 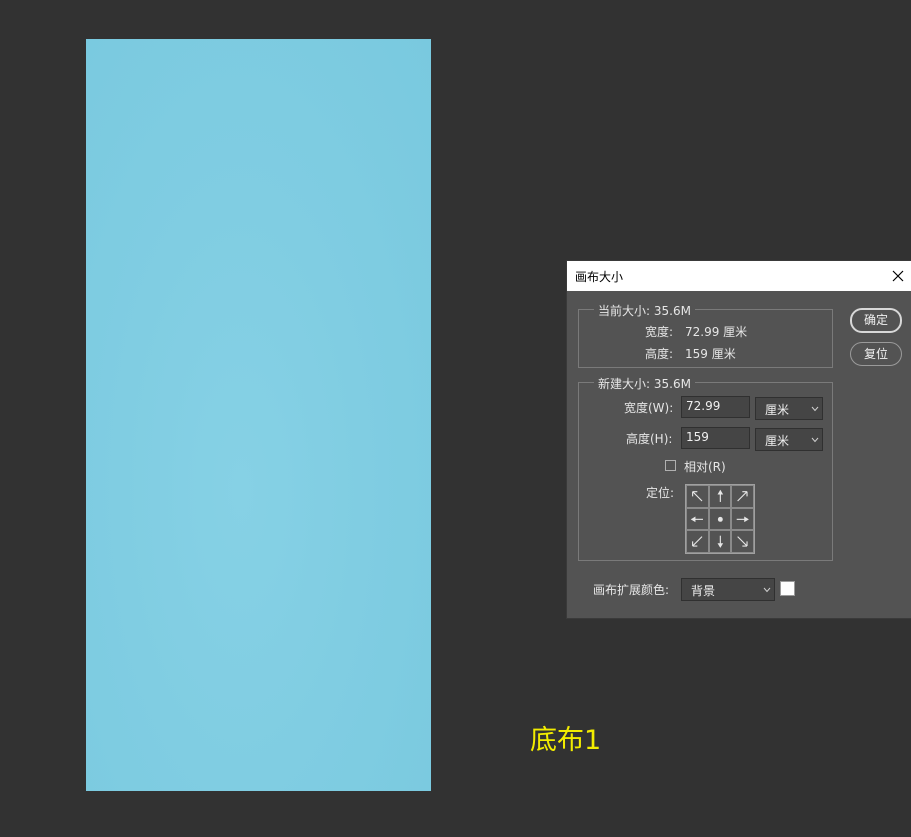 I want to click on anchor-right, so click(x=742, y=519).